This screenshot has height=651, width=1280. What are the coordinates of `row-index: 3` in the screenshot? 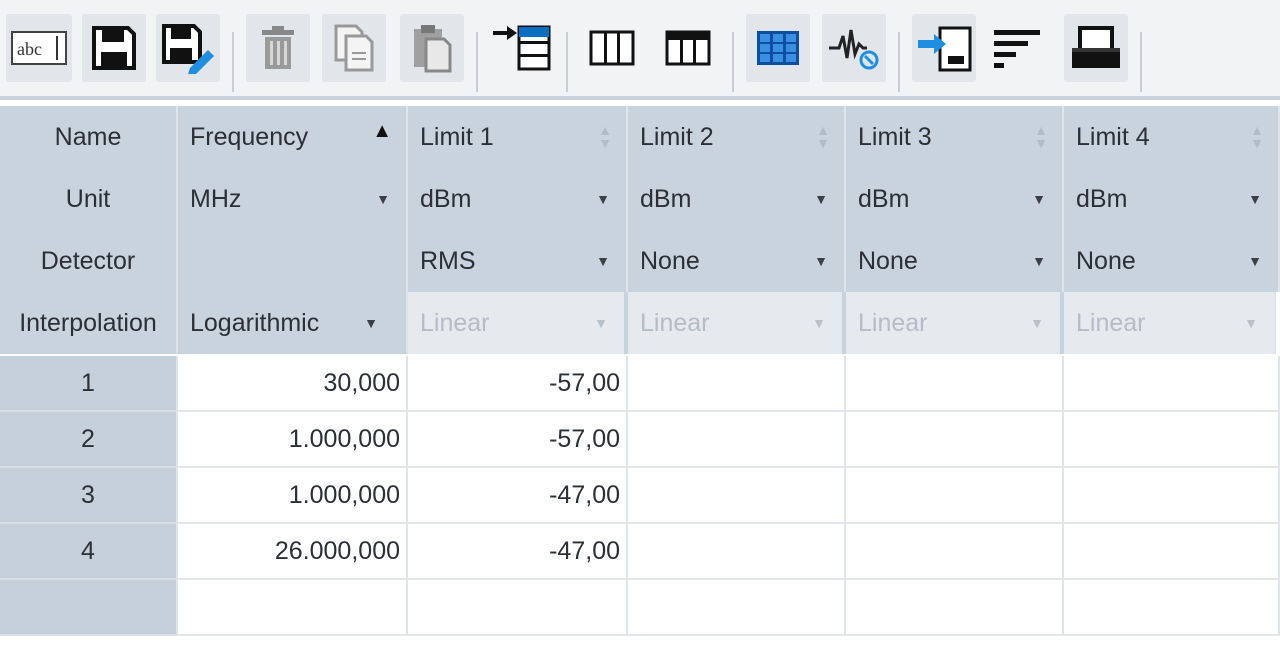 It's located at (89, 496).